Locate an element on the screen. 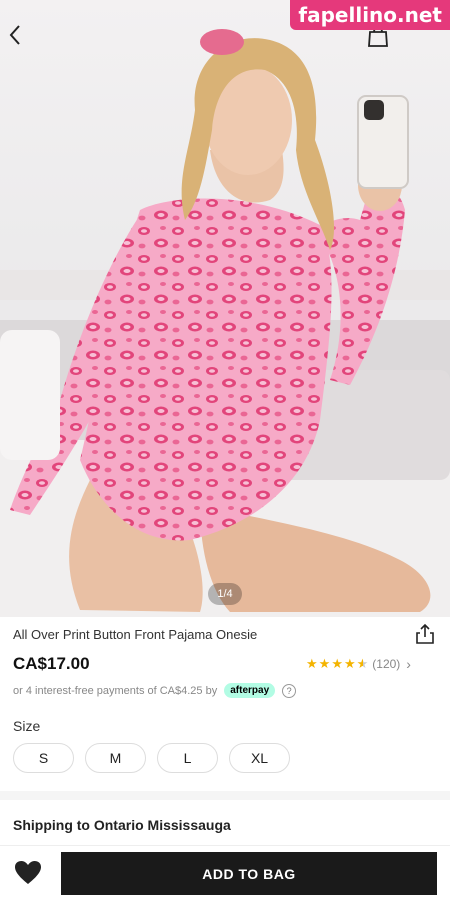 The height and width of the screenshot is (902, 450). size-option-xl: XL is located at coordinates (259, 758).